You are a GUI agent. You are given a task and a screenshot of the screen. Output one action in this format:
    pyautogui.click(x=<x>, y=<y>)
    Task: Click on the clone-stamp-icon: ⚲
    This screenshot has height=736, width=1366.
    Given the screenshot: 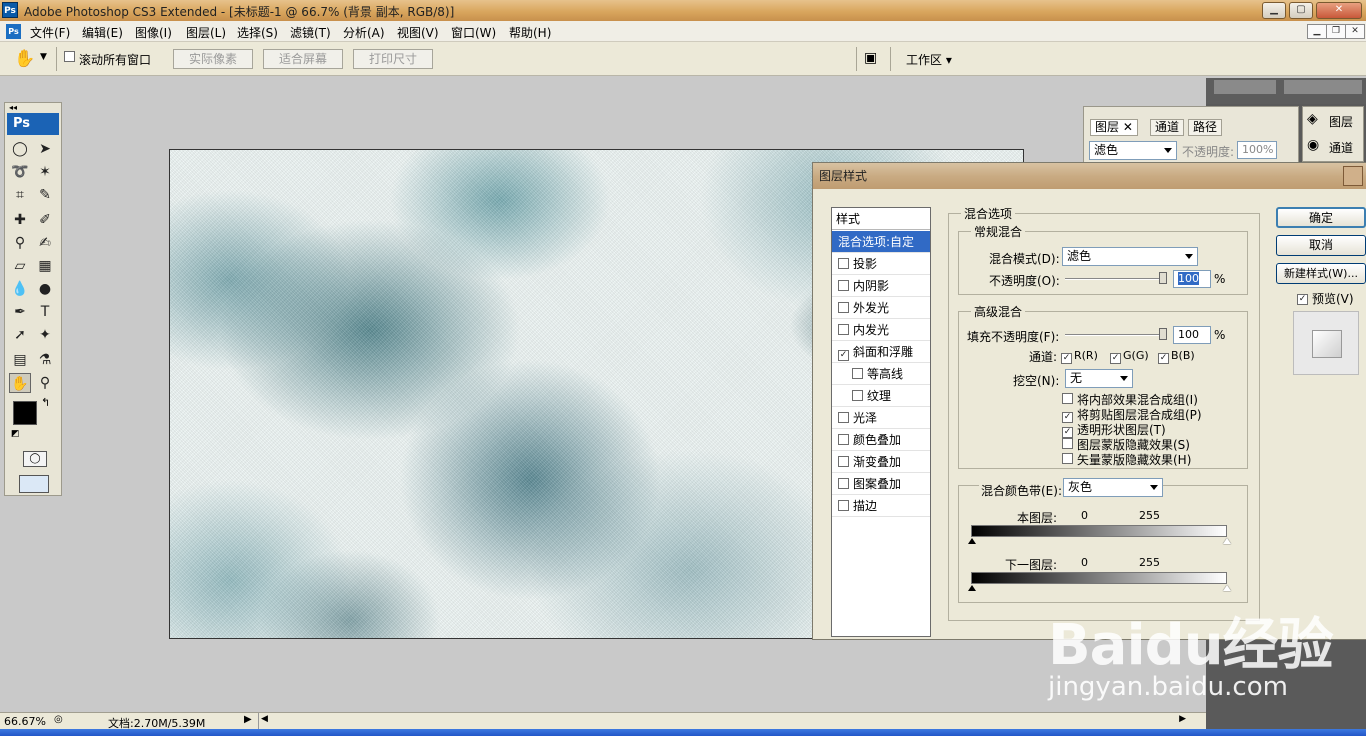 What is the action you would take?
    pyautogui.click(x=20, y=243)
    